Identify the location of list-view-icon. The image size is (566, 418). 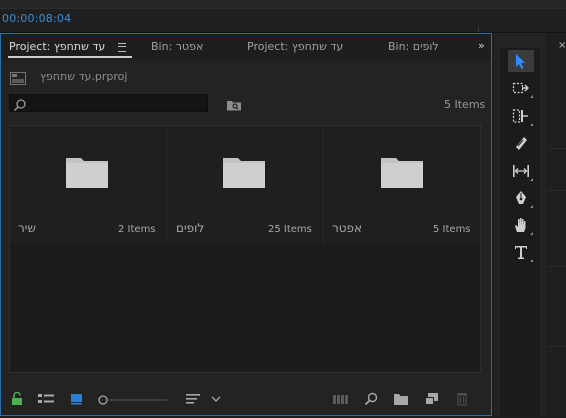
(46, 400).